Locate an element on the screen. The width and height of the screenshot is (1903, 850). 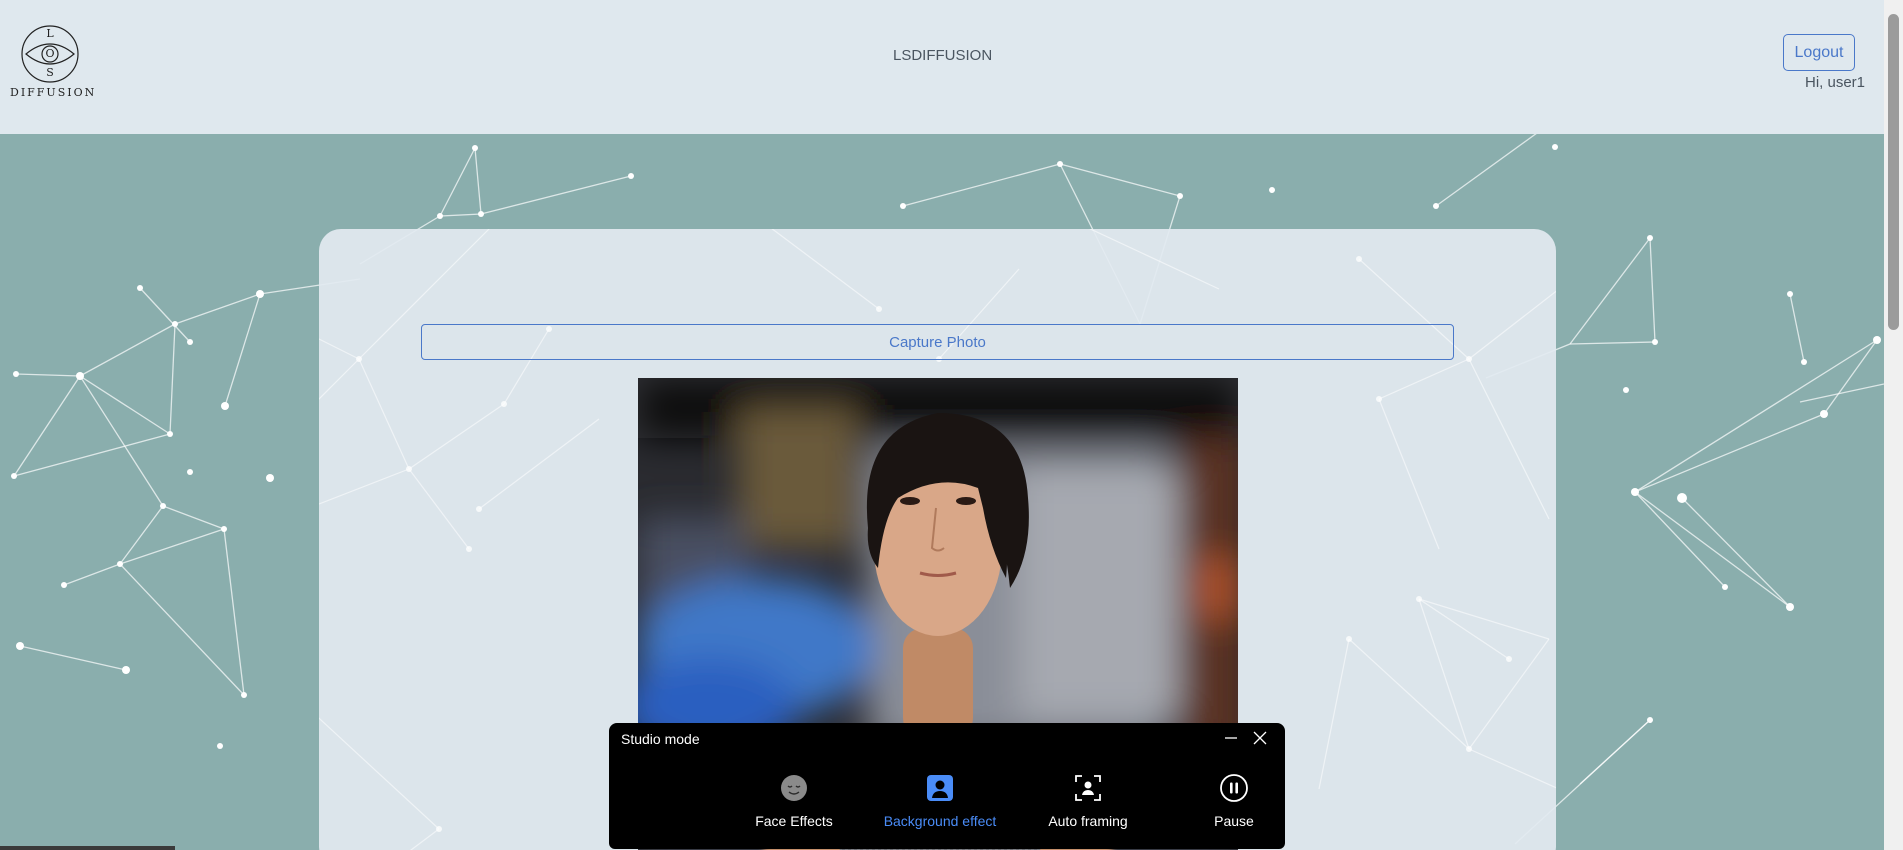
close-icon is located at coordinates (1260, 738).